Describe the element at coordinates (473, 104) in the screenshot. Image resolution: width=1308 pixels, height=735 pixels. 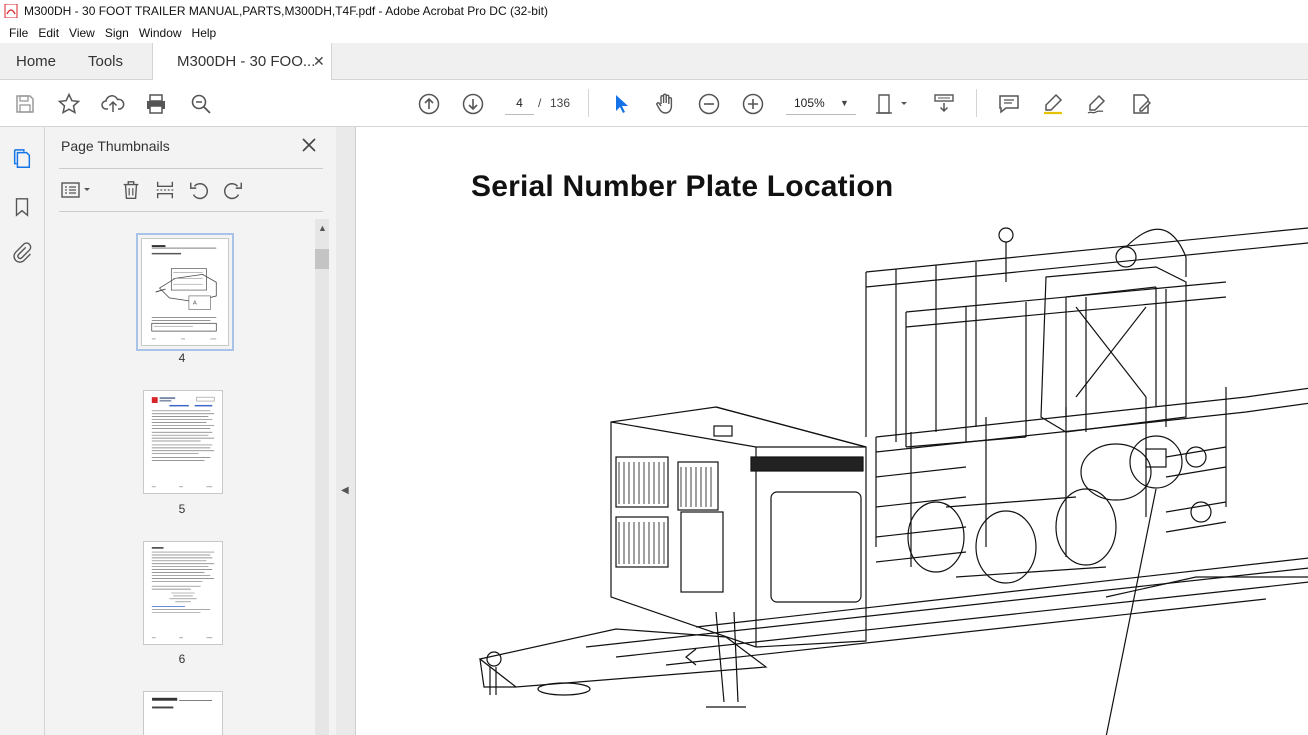
I see `next-page-icon` at that location.